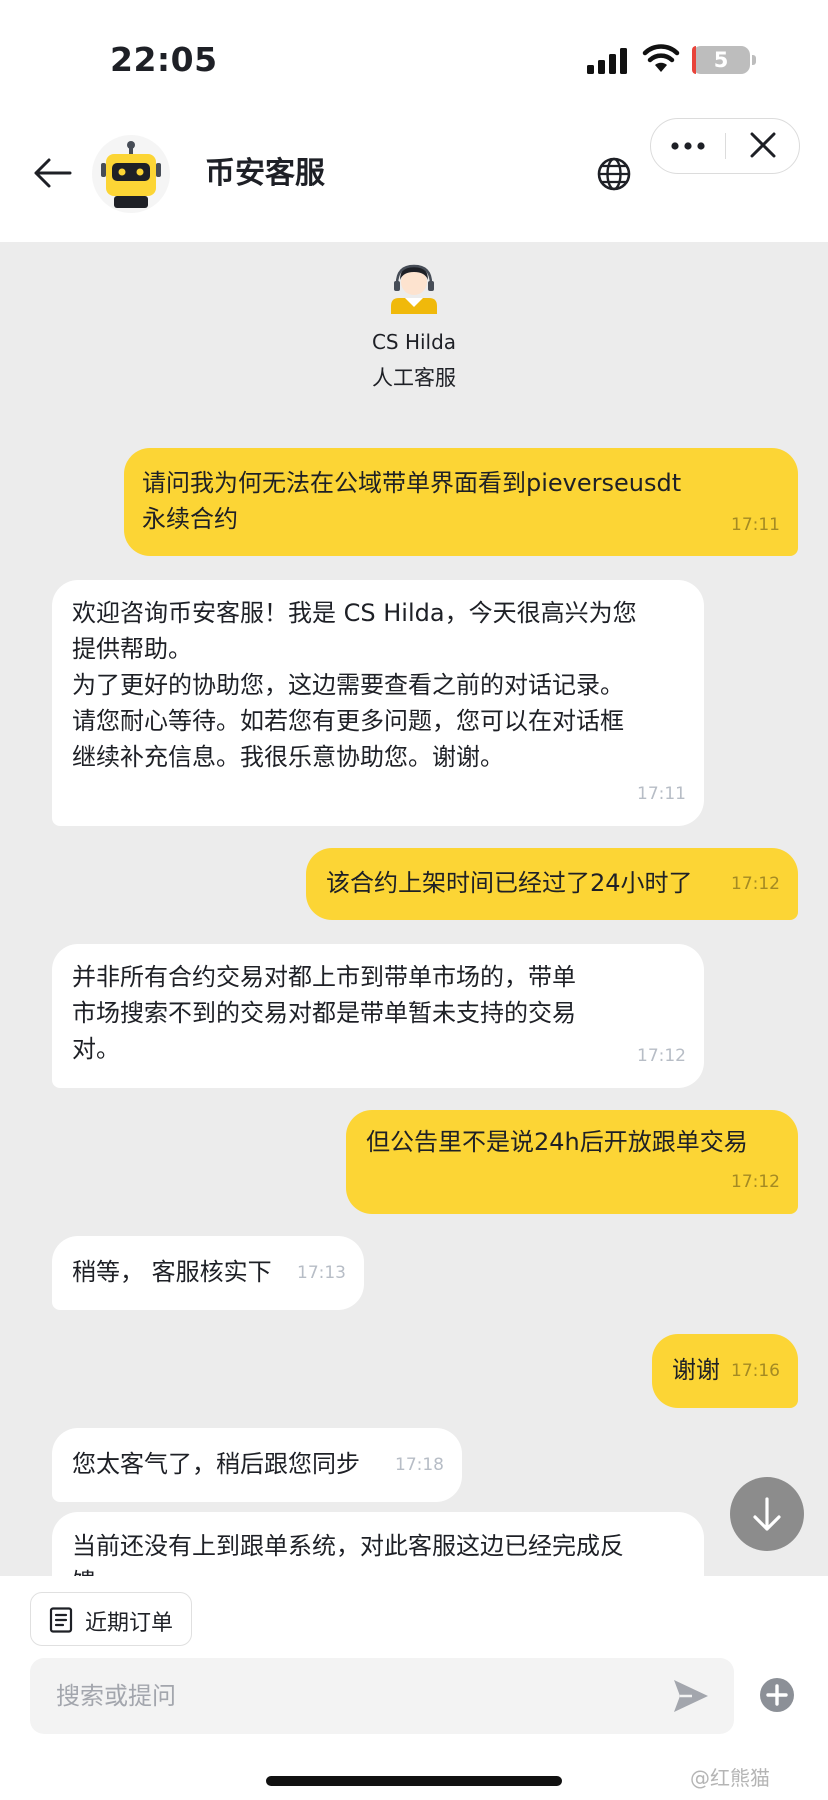  I want to click on message-bubble-agent: 您太客气了，稍后跟您同步 17:18, so click(257, 1465).